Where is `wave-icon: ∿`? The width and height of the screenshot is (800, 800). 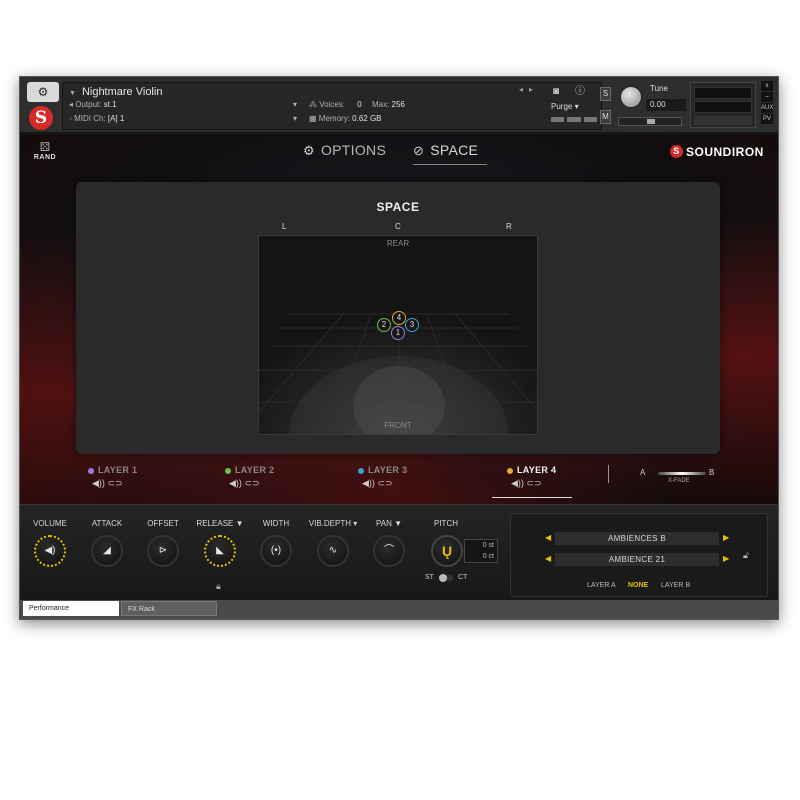 wave-icon: ∿ is located at coordinates (333, 550).